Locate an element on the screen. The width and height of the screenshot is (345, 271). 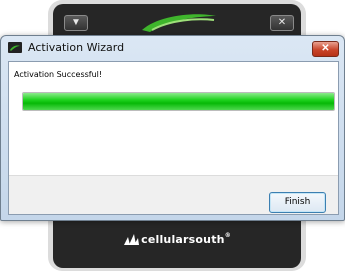
dialog-title: Activation Wizard is located at coordinates (76, 47).